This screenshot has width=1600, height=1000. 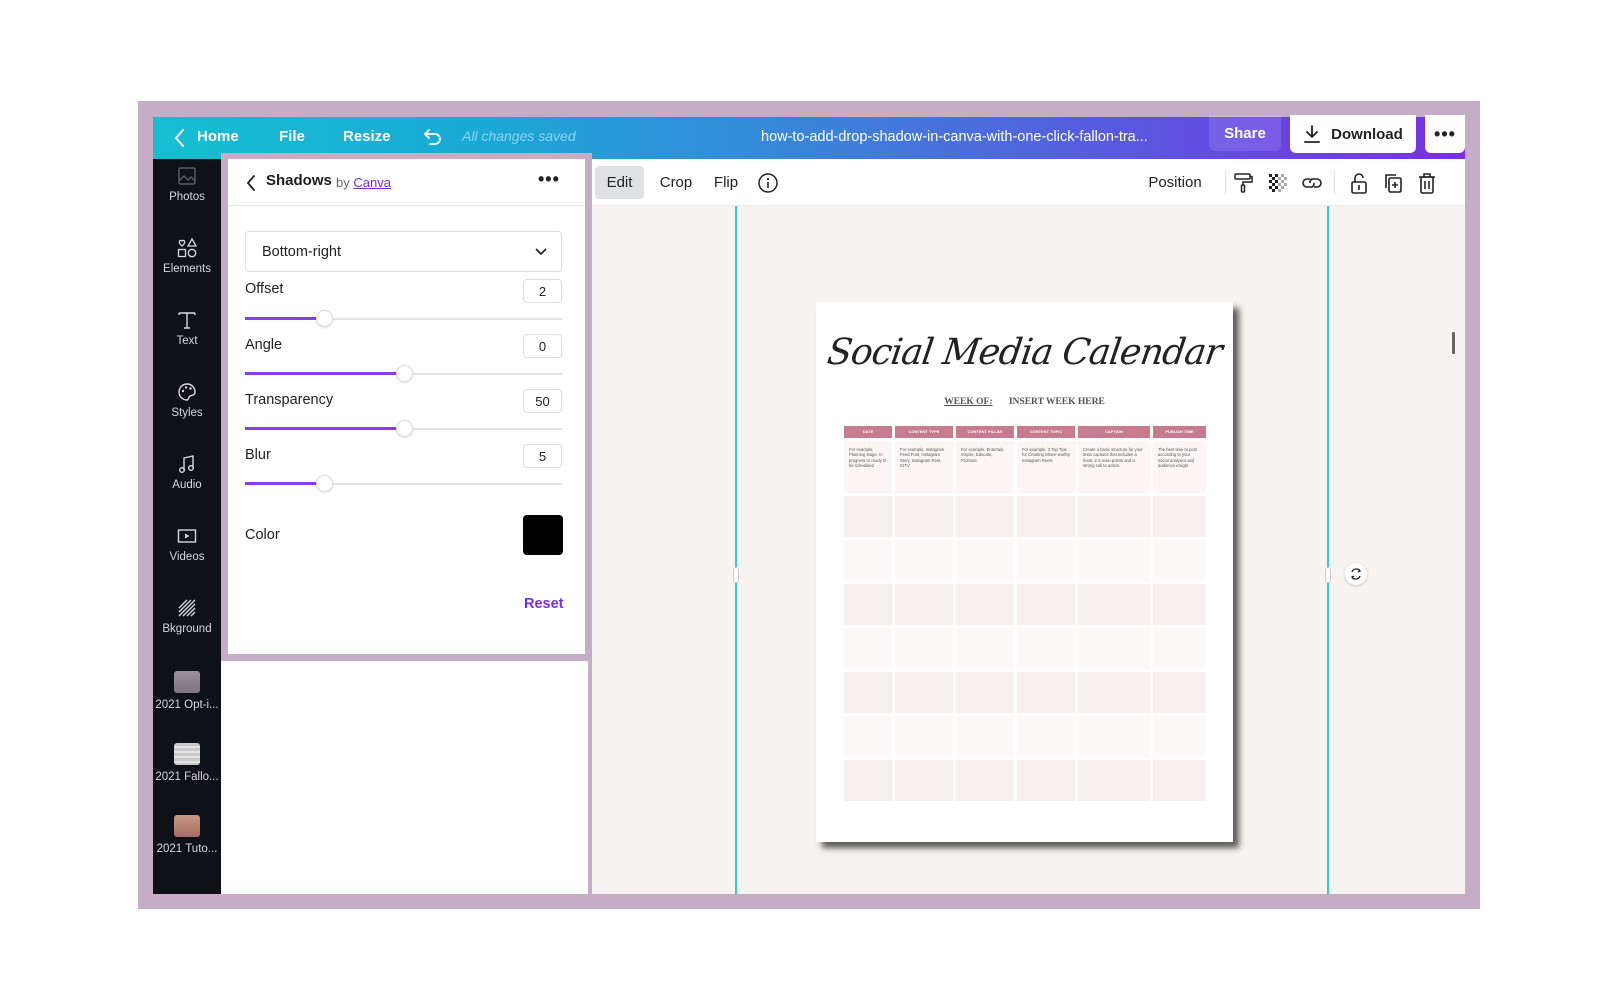 I want to click on transparency-input: 50, so click(x=542, y=401).